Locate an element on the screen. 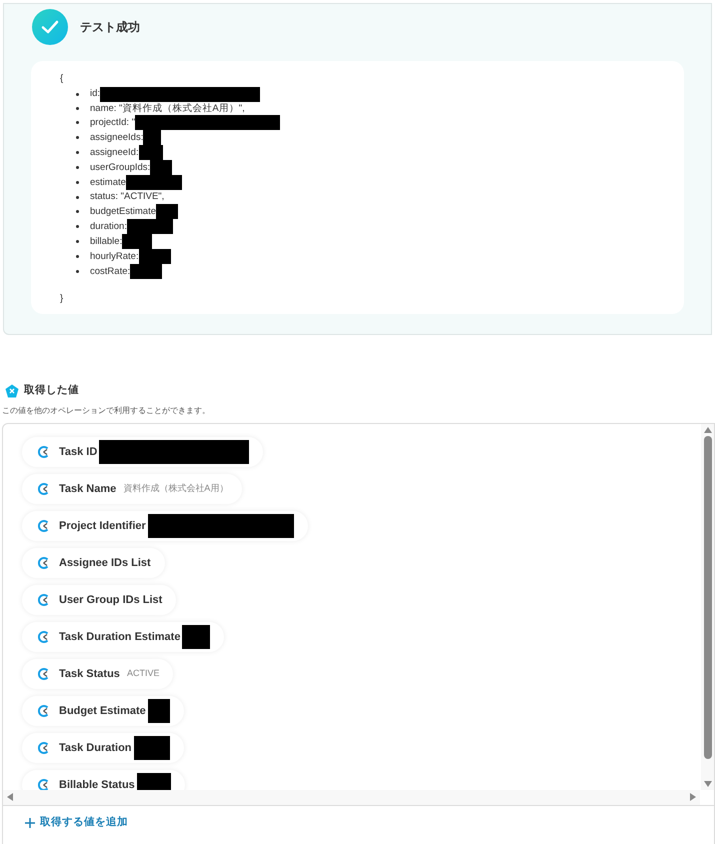  scroll-thumb is located at coordinates (708, 597).